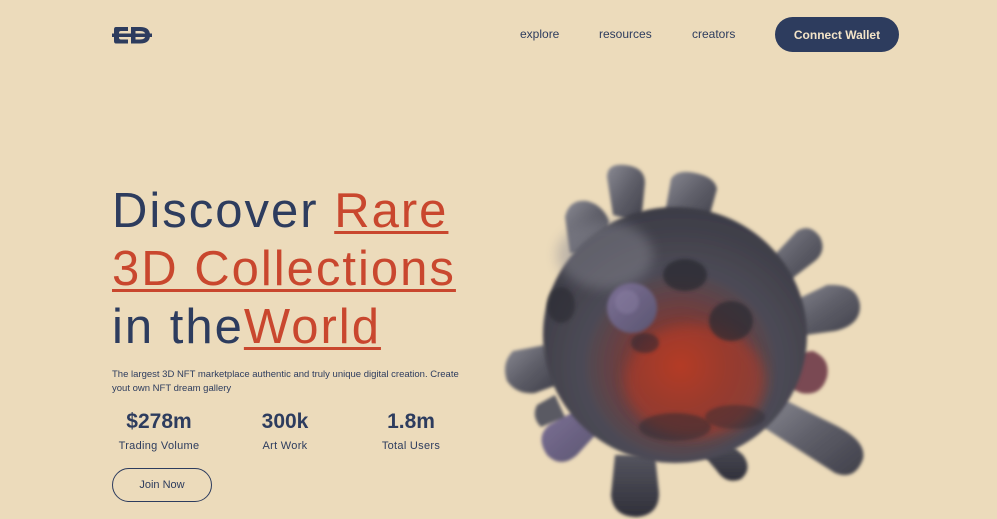 The height and width of the screenshot is (519, 997). What do you see at coordinates (285, 421) in the screenshot?
I see `stat-value: 300k` at bounding box center [285, 421].